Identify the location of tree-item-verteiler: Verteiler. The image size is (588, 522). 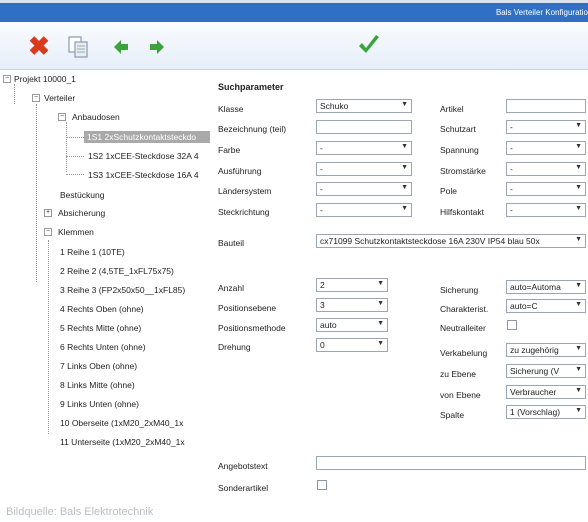
(59, 98).